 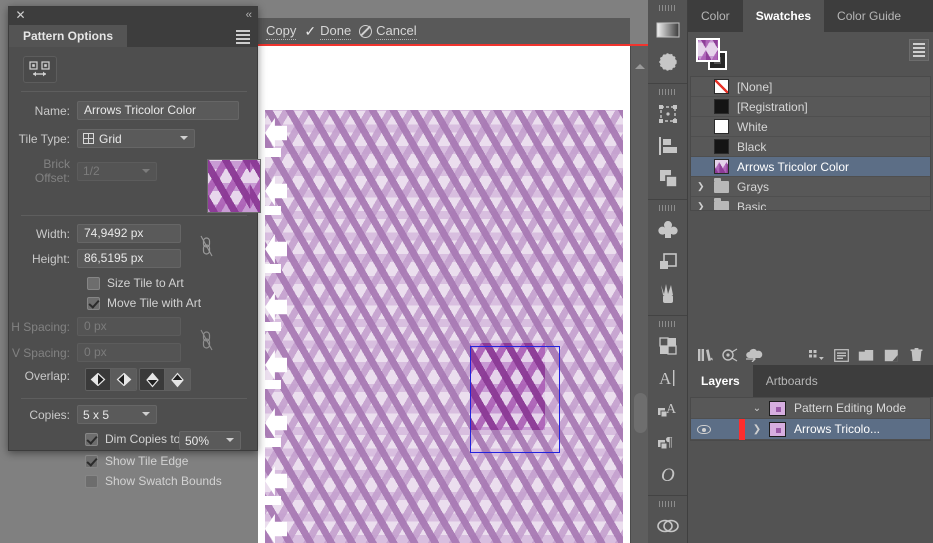 I want to click on swatch-row-white: White, so click(x=810, y=127).